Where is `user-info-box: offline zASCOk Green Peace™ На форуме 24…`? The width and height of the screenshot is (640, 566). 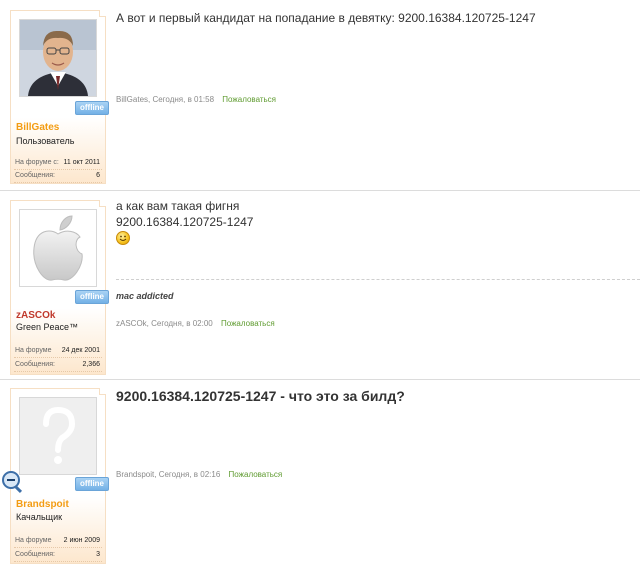
user-info-box: offline zASCOk Green Peace™ На форуме 24… is located at coordinates (59, 287).